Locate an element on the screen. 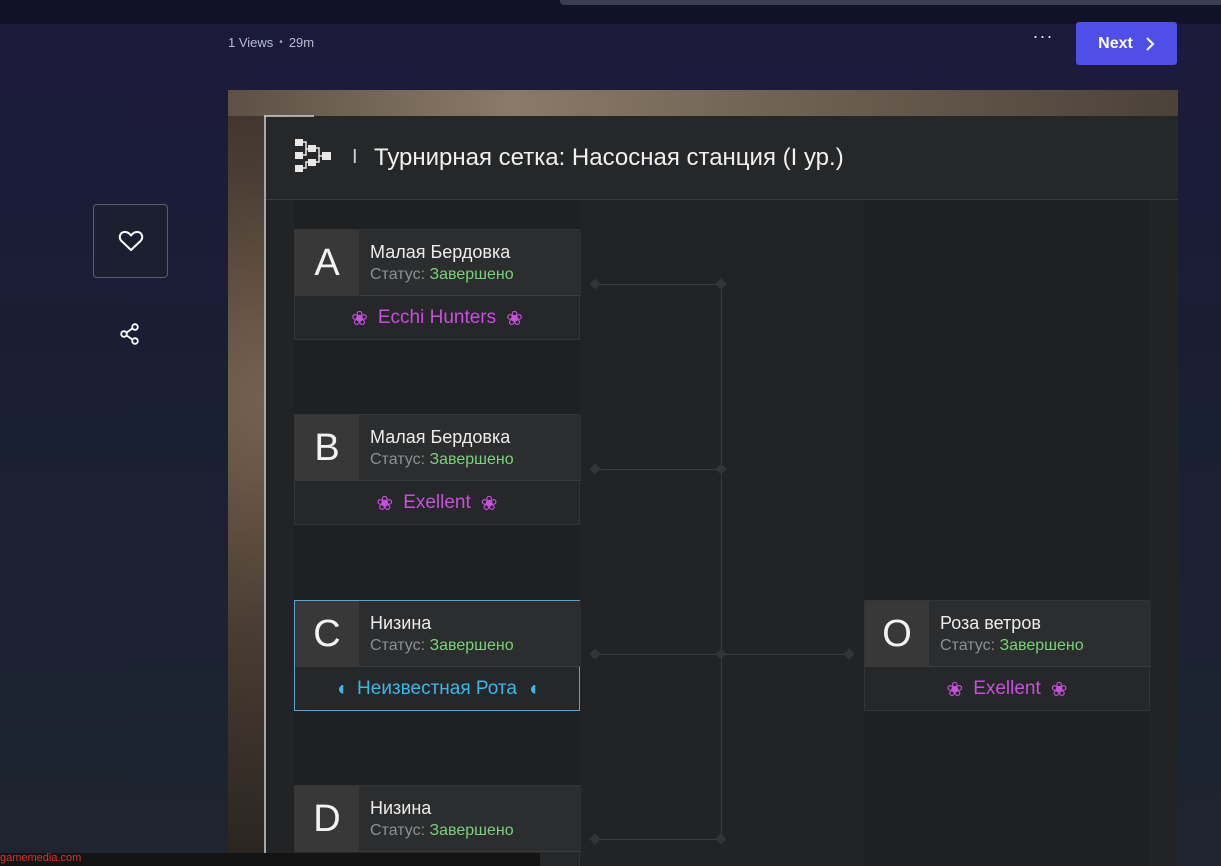  bracket-icon is located at coordinates (313, 155).